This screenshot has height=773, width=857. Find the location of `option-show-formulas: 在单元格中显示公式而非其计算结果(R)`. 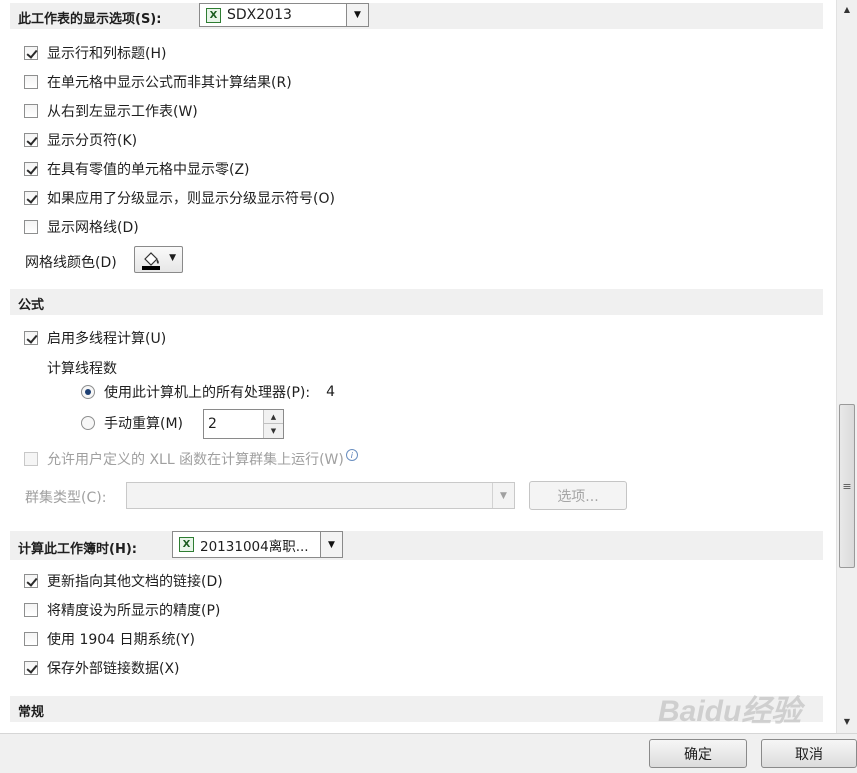

option-show-formulas: 在单元格中显示公式而非其计算结果(R) is located at coordinates (158, 82).